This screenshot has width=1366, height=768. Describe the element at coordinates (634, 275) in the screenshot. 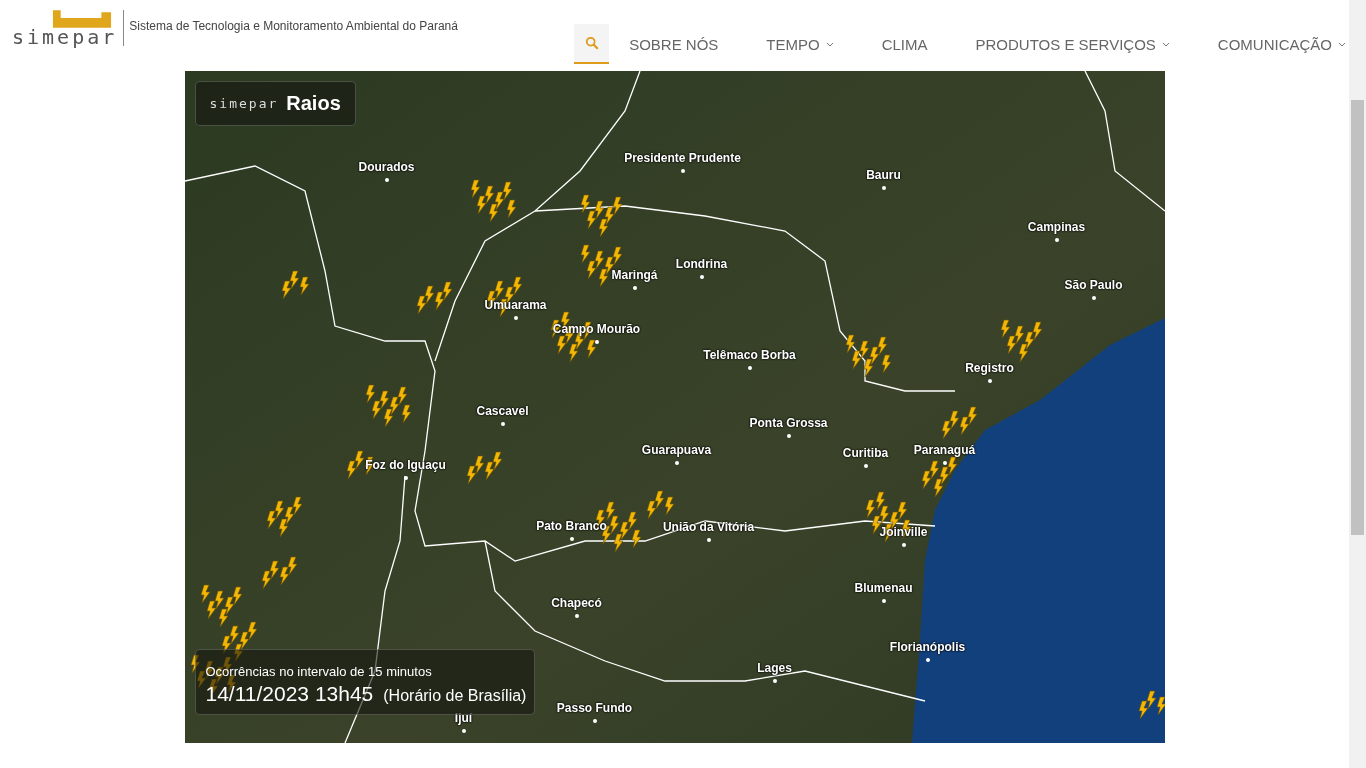

I see `city-label: Maringá` at that location.